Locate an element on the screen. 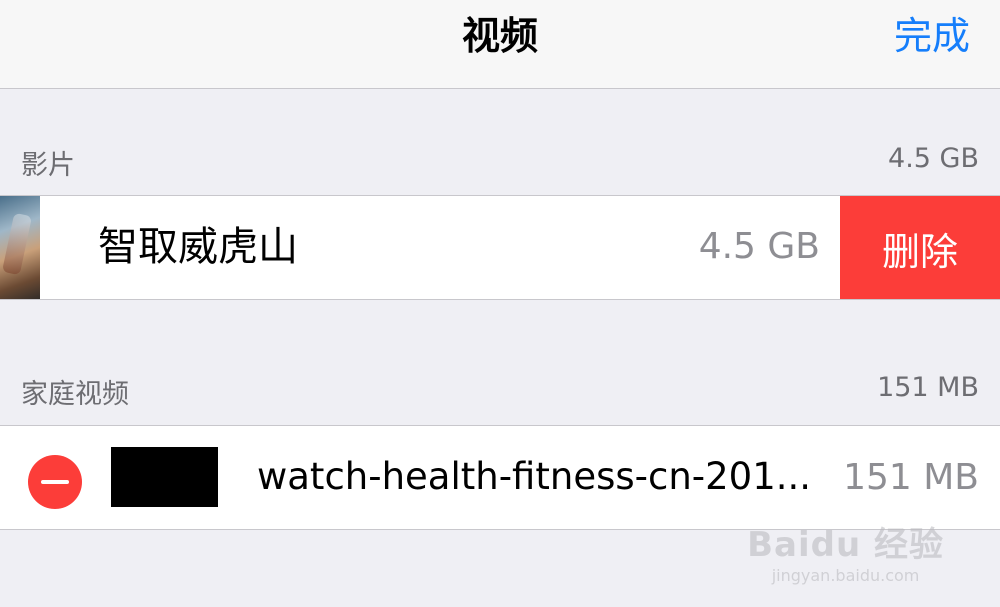 This screenshot has width=1000, height=607. page-title: 视频 is located at coordinates (499, 36).